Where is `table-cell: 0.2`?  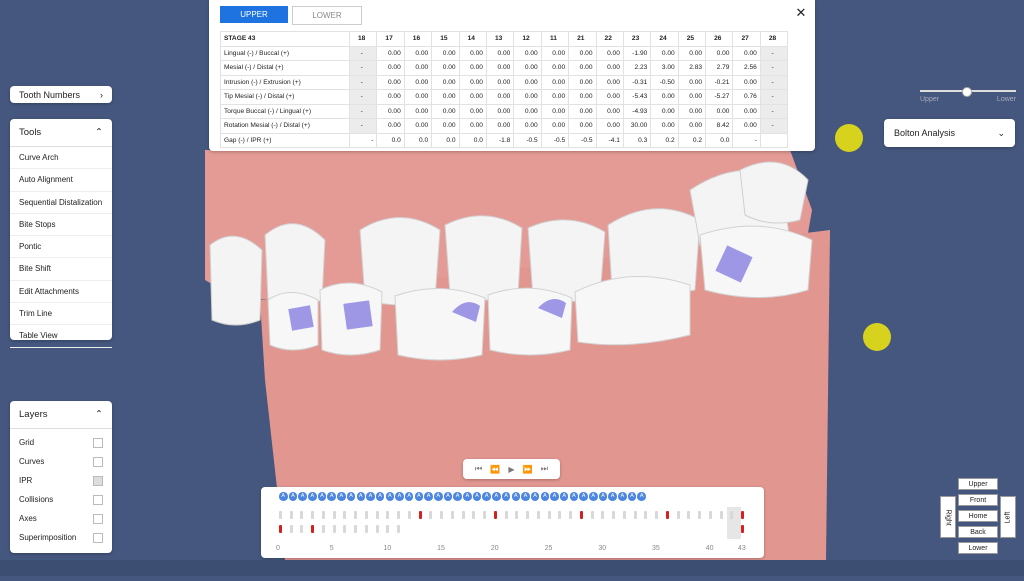
table-cell: 0.2 is located at coordinates (692, 140).